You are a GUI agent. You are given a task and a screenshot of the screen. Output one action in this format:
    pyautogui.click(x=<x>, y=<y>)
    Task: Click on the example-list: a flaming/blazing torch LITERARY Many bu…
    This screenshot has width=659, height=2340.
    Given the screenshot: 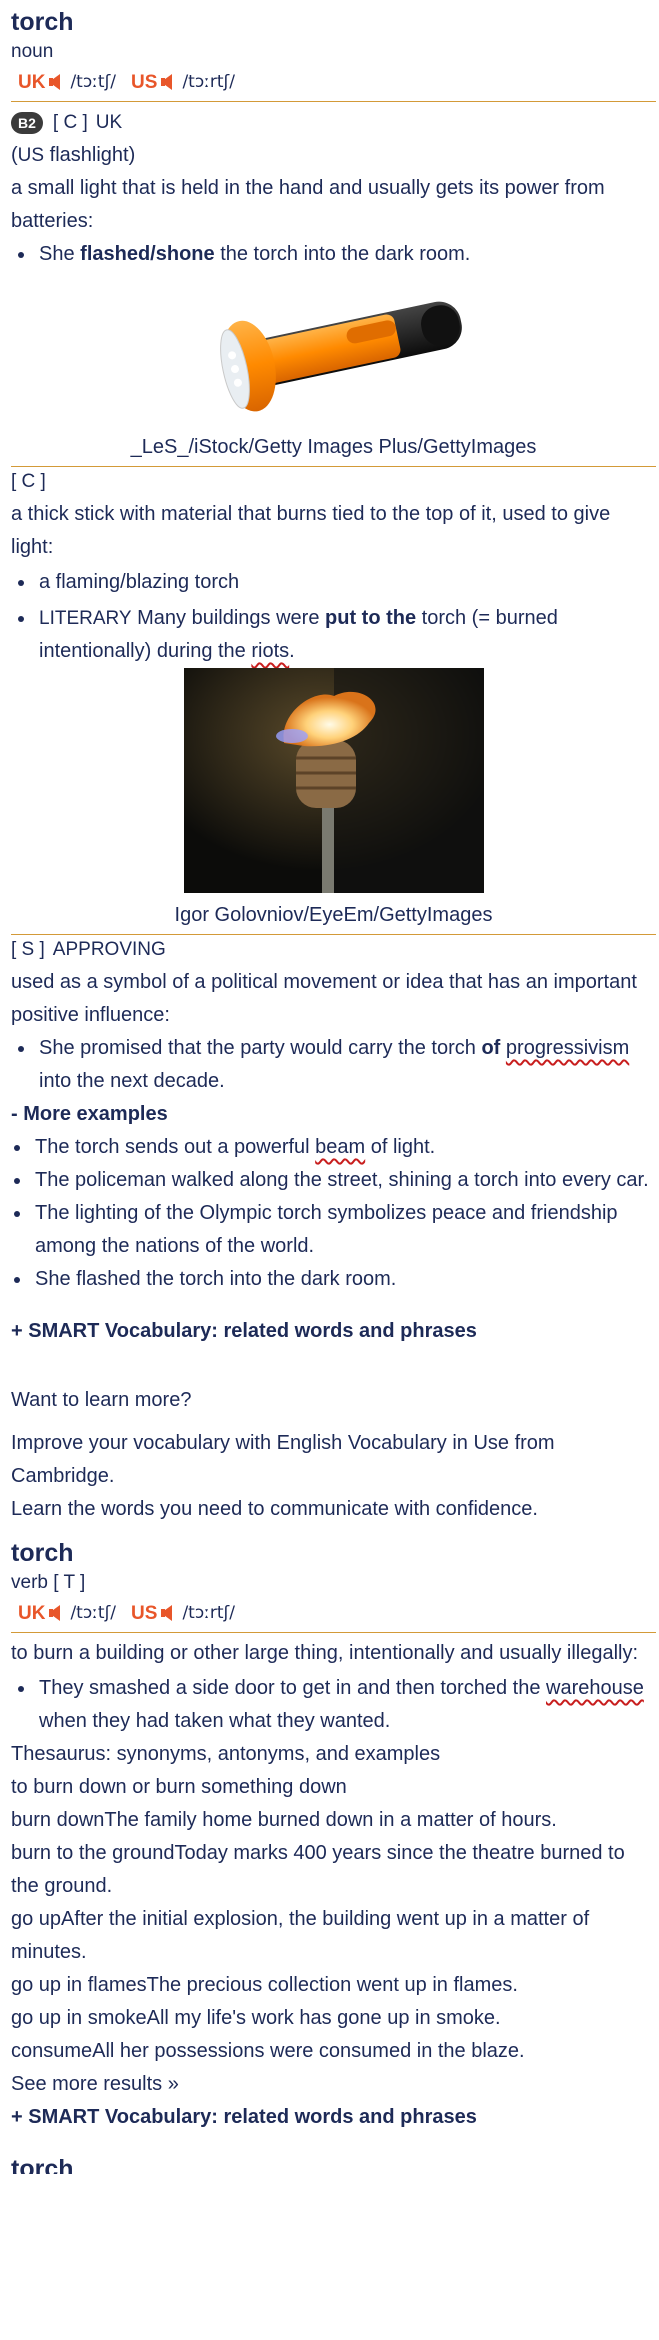 What is the action you would take?
    pyautogui.click(x=333, y=617)
    